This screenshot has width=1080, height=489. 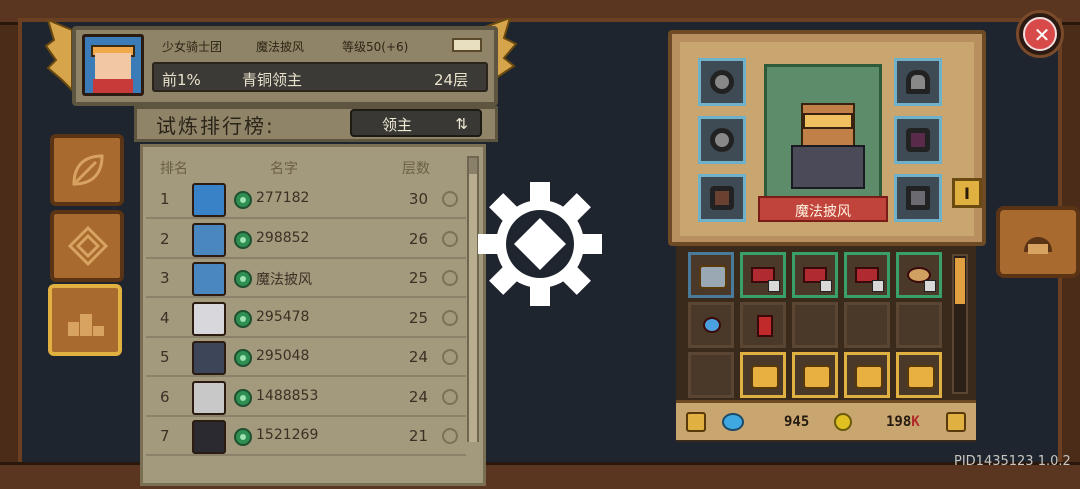 What do you see at coordinates (306, 398) in the screenshot?
I see `table-row: 6 1488853 24` at bounding box center [306, 398].